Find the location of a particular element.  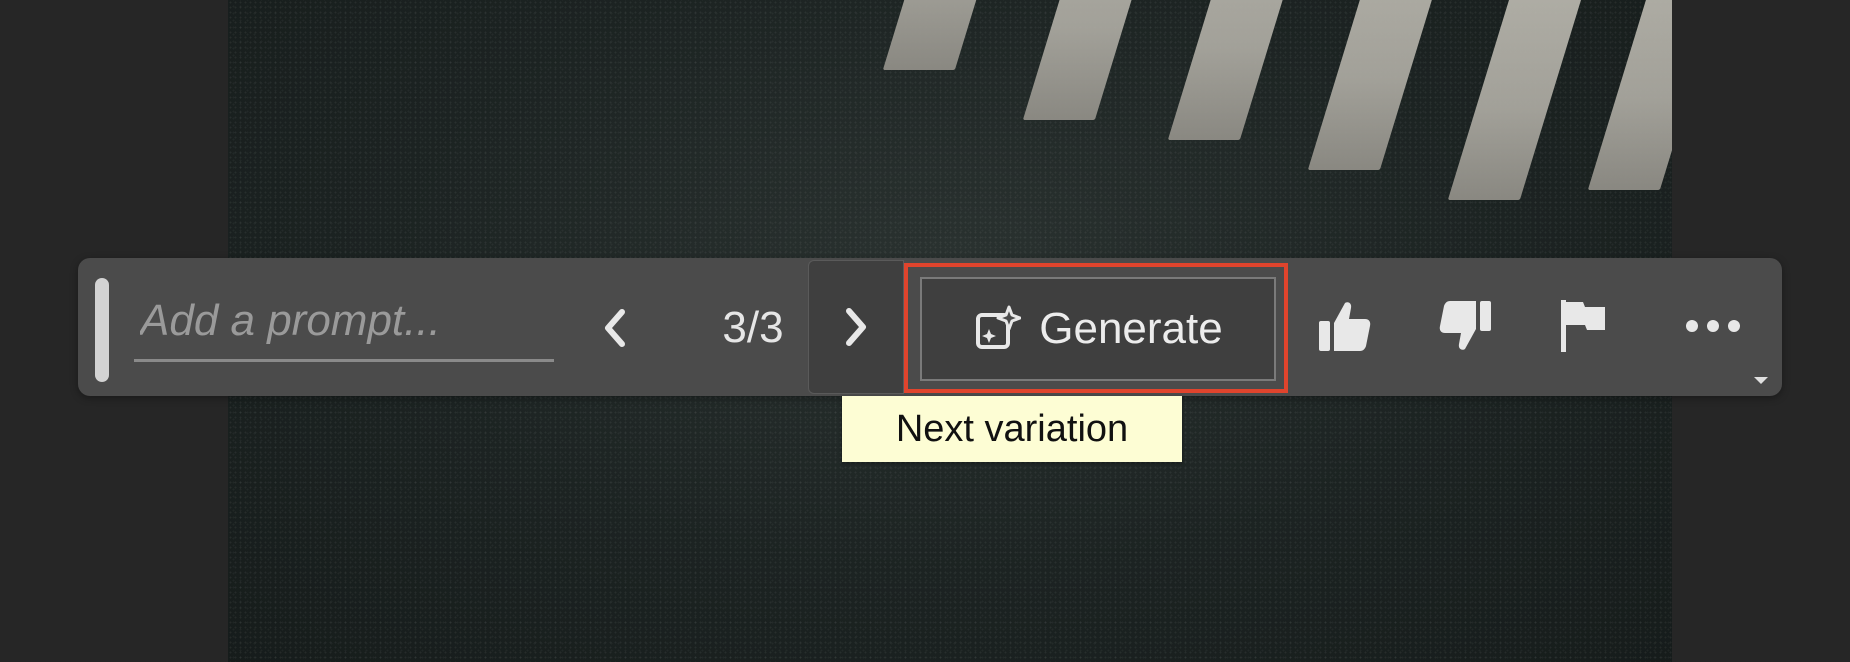

prompt-input is located at coordinates (344, 322).